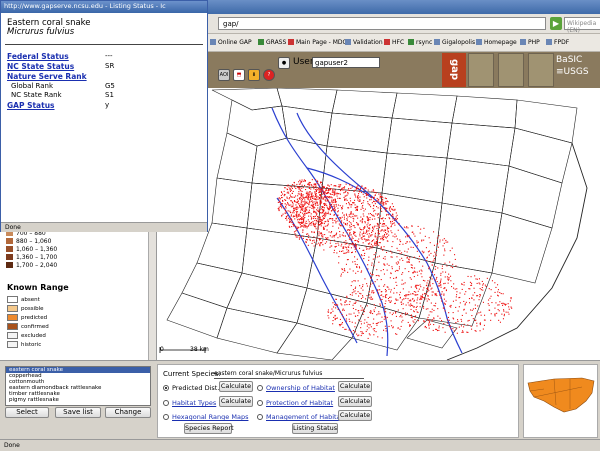  Describe the element at coordinates (300, 388) in the screenshot. I see `link-ownership-of-habitat: Ownership of Habitat` at that location.